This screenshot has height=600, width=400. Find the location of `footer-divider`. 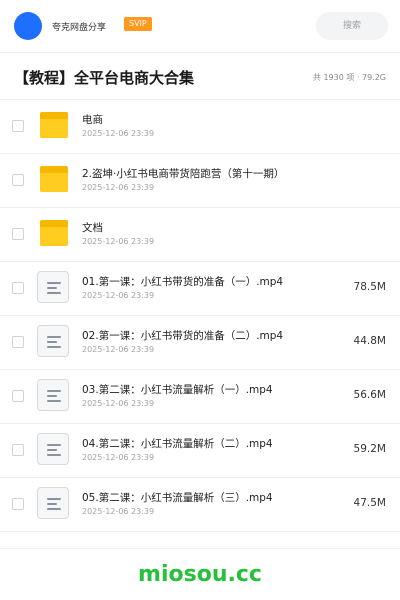

footer-divider is located at coordinates (200, 548).